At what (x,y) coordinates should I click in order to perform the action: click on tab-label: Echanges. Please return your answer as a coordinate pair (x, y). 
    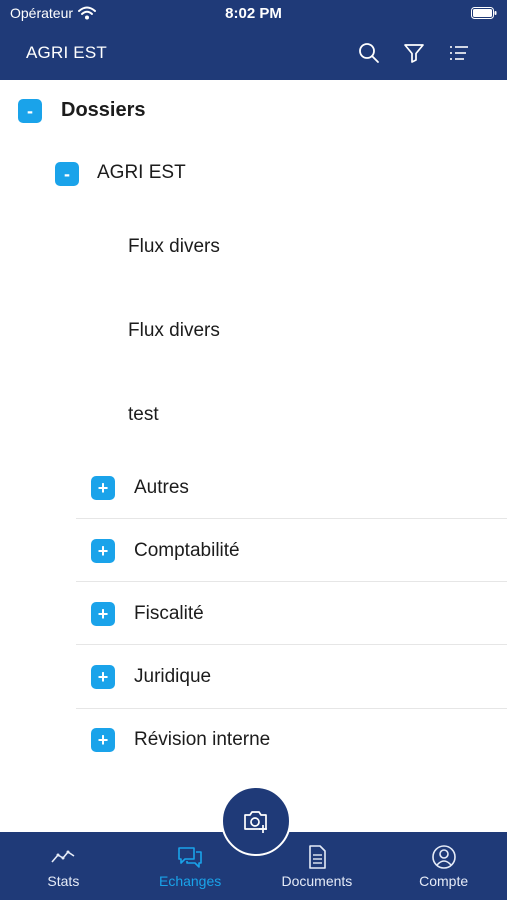
    Looking at the image, I should click on (190, 881).